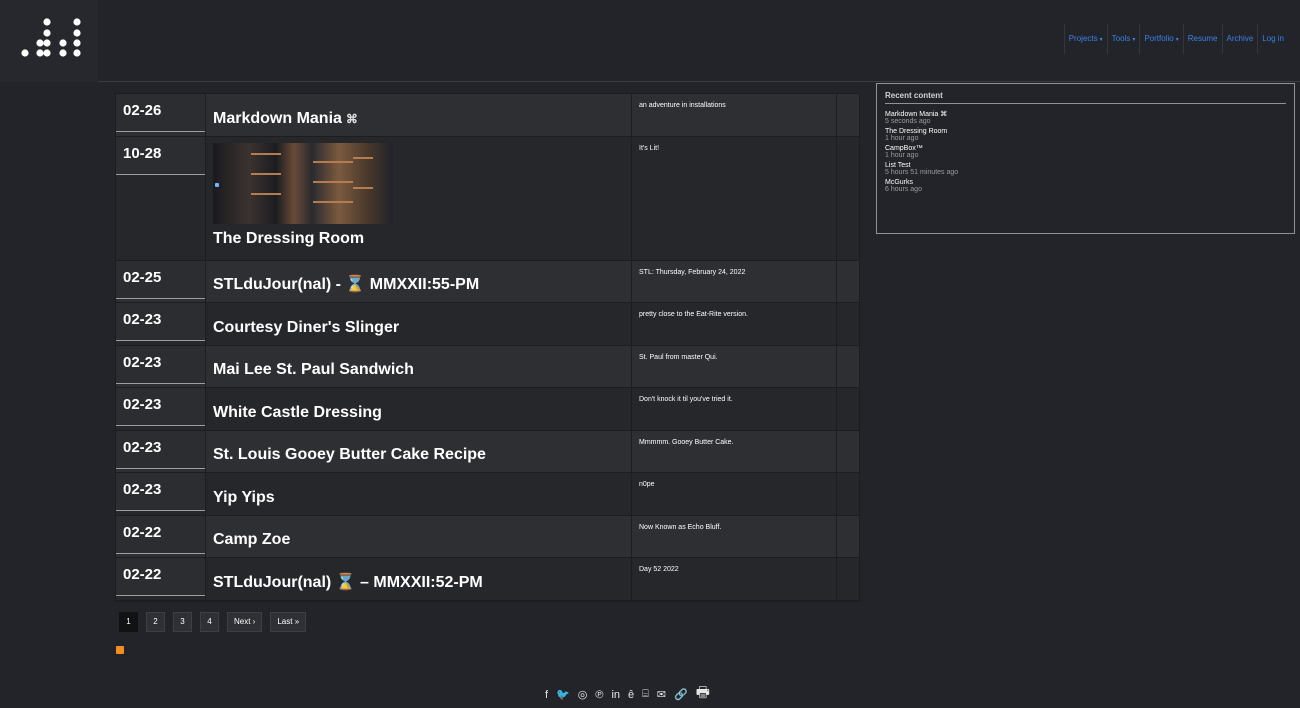  I want to click on date-cell: 02-26, so click(161, 115).